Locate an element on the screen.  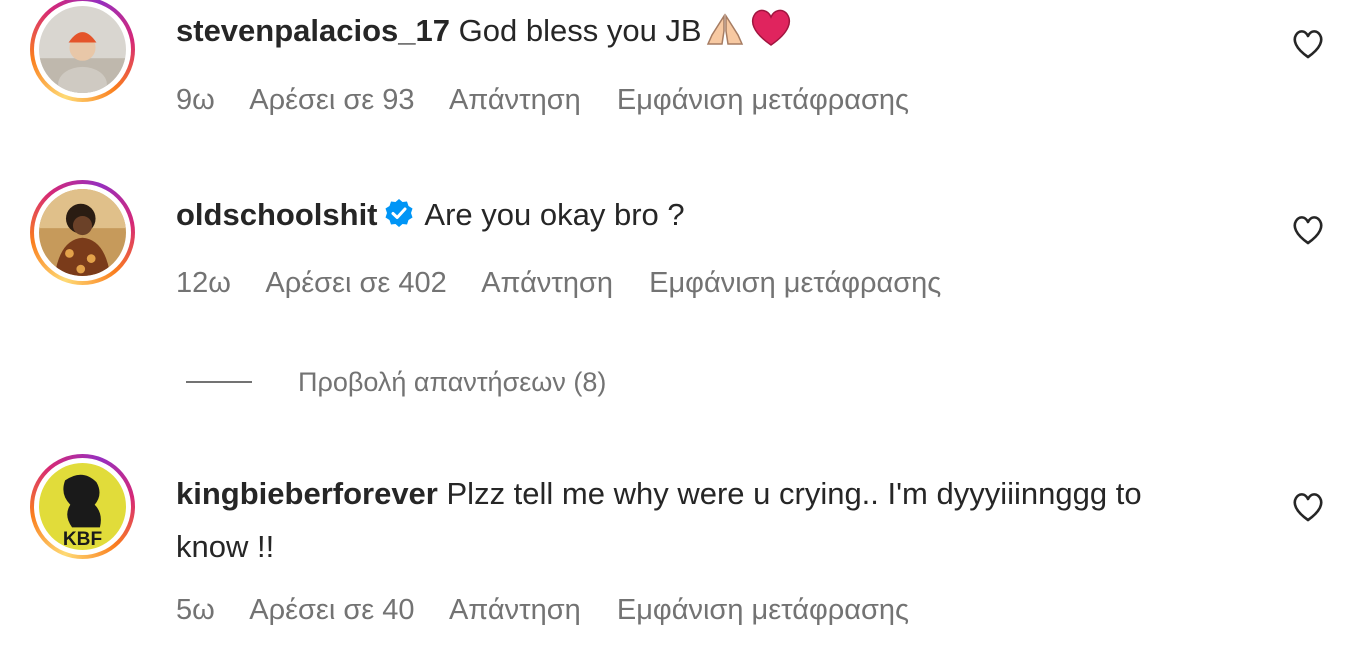
view-replies-label: Προβολή απαντήσεων (8) is located at coordinates (452, 381).